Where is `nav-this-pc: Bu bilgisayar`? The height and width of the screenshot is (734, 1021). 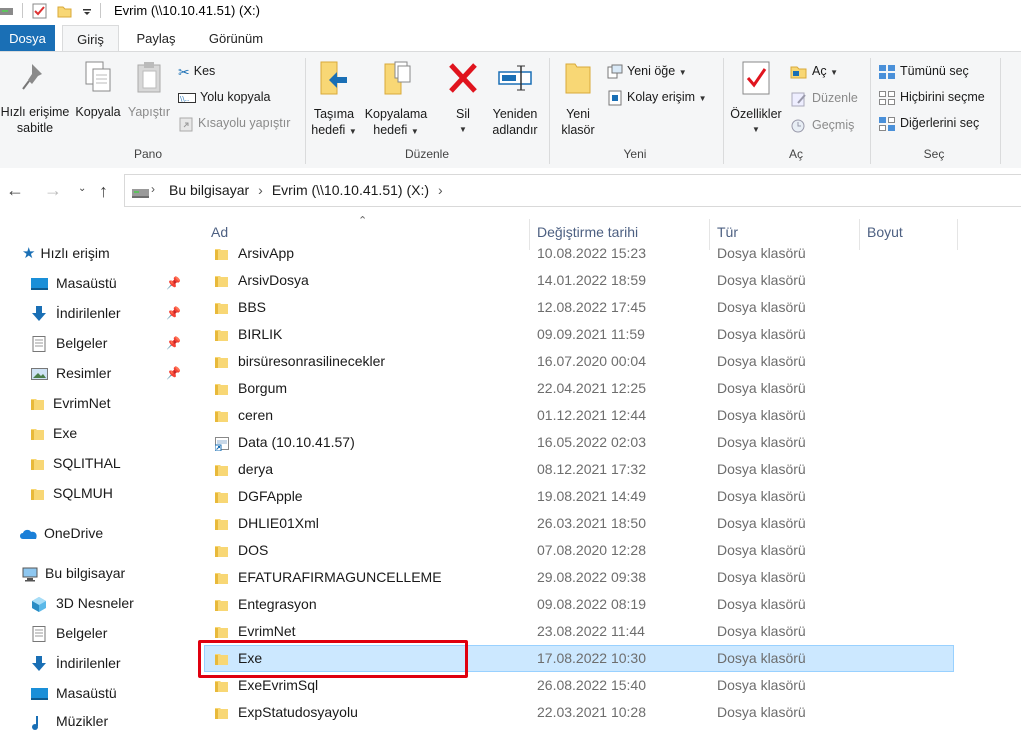
nav-this-pc: Bu bilgisayar is located at coordinates (73, 573).